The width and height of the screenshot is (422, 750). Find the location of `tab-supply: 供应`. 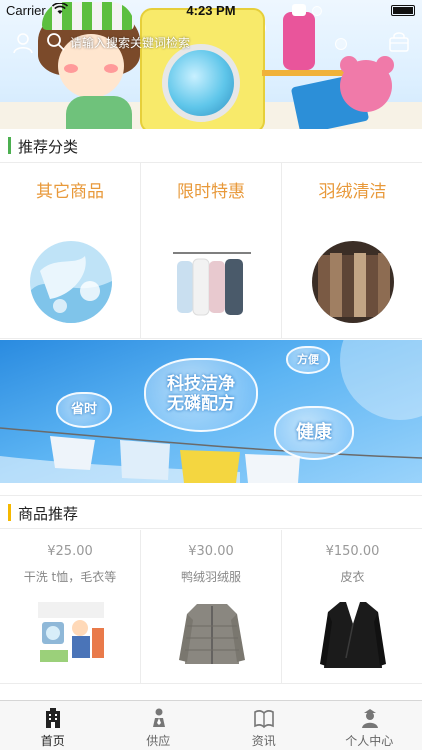

tab-supply: 供应 is located at coordinates (159, 725).